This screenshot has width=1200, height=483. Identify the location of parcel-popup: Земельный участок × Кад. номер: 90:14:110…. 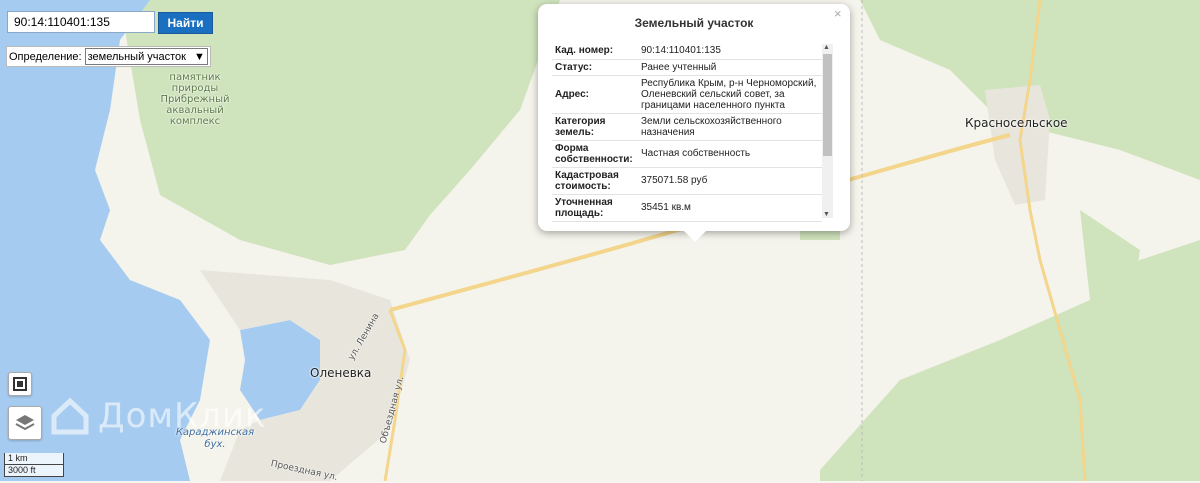
(694, 117).